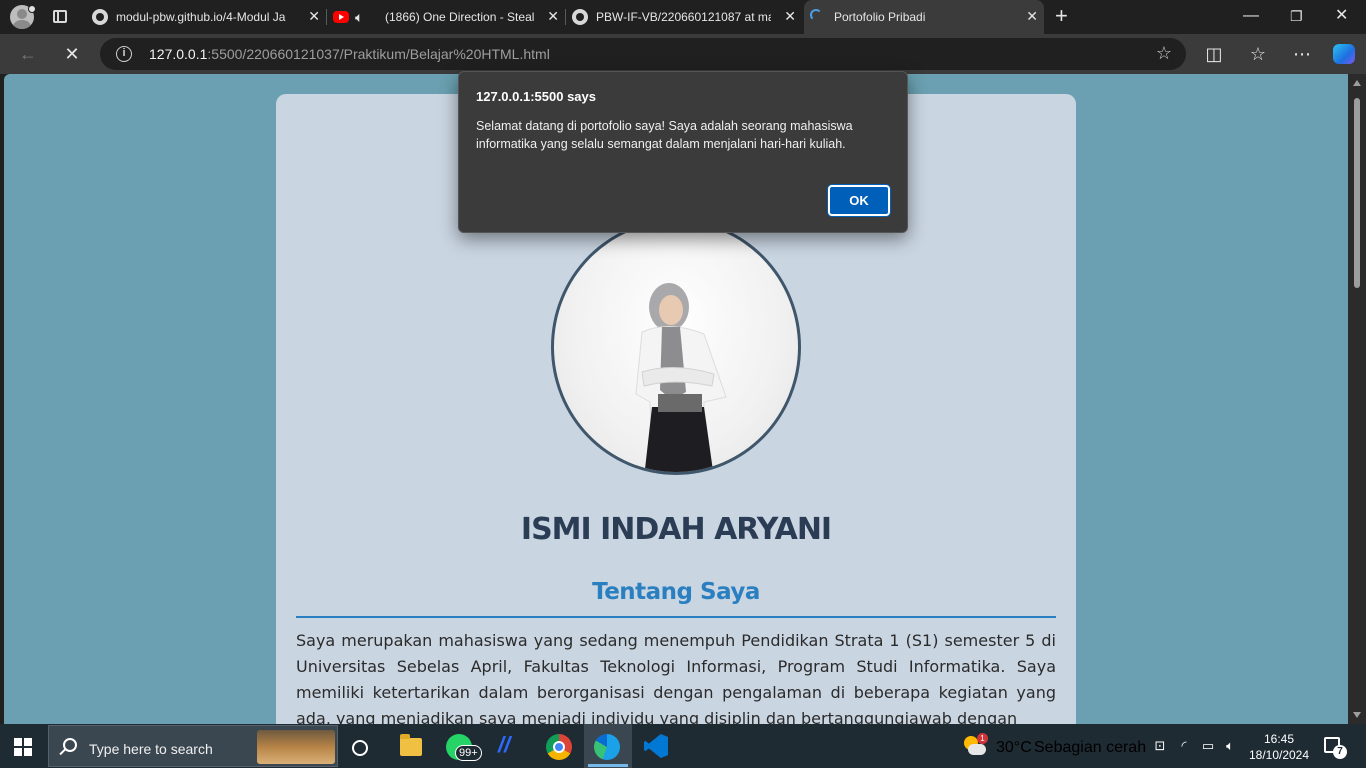 The image size is (1366, 768). What do you see at coordinates (1357, 715) in the screenshot?
I see `scroll-down-icon` at bounding box center [1357, 715].